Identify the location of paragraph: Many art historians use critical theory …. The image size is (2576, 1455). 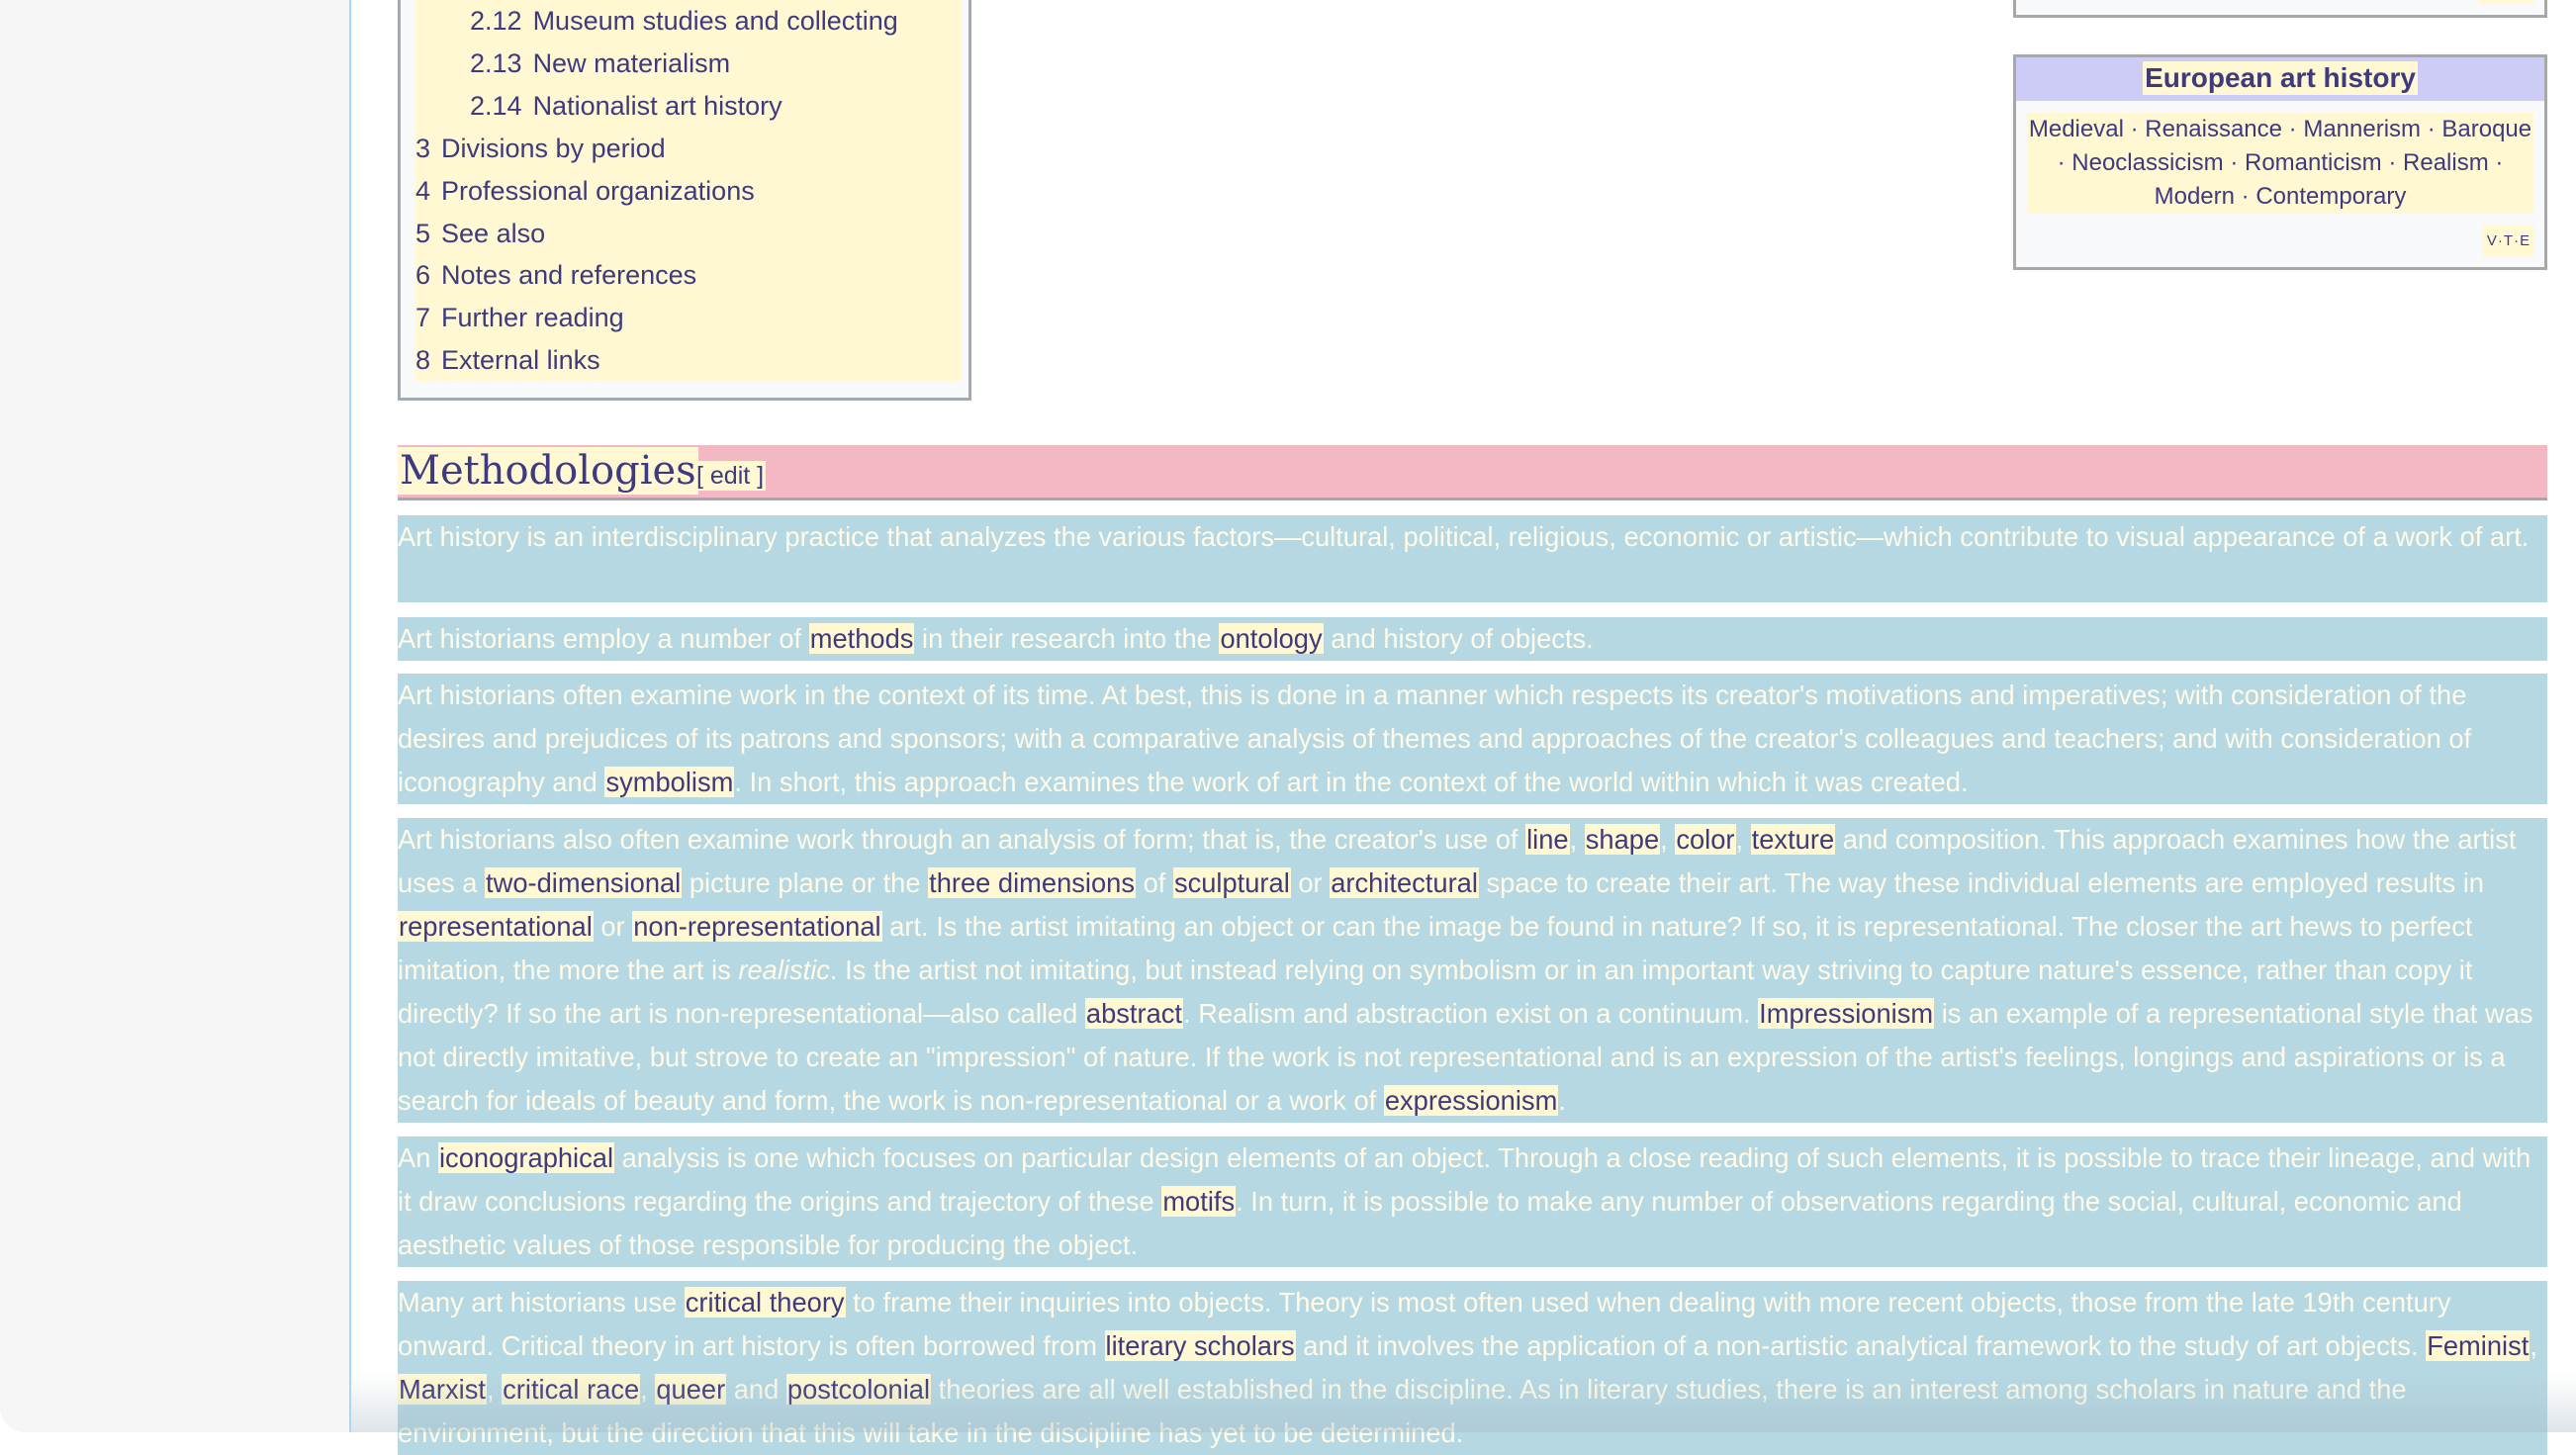
(1472, 1368).